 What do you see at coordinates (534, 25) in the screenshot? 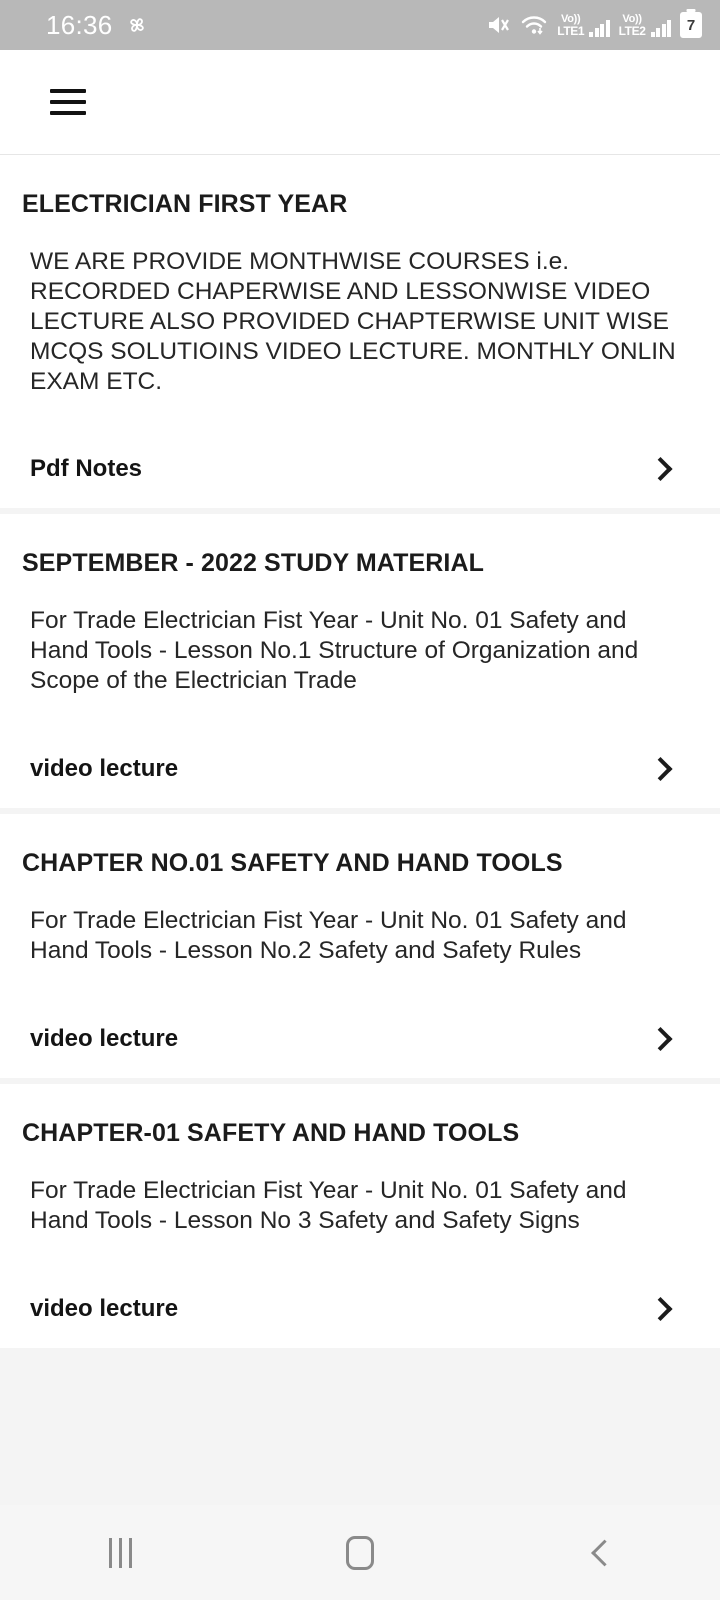
I see `wifi-icon` at bounding box center [534, 25].